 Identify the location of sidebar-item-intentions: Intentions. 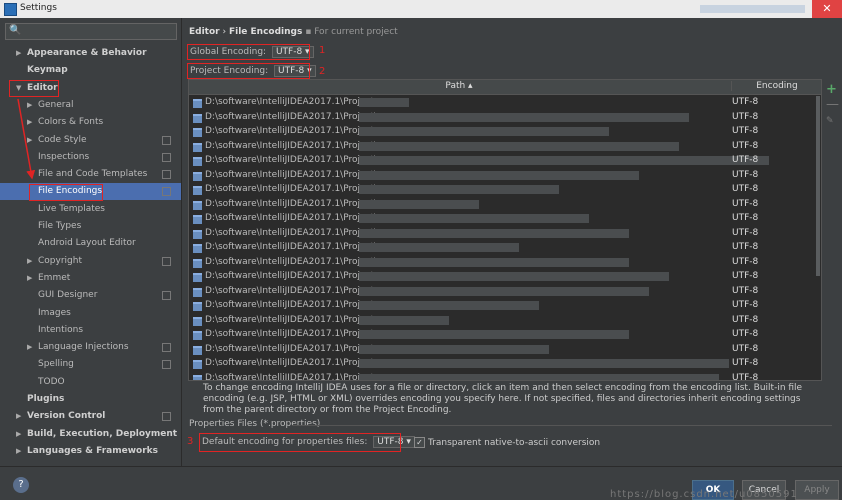
(90, 330).